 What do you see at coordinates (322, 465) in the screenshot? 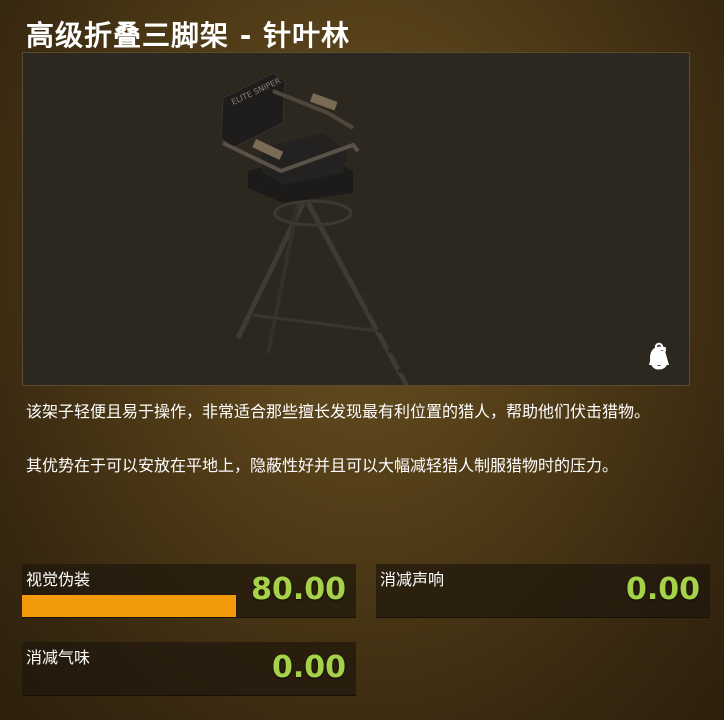
I see `description-paragraph-2: 其优势在于可以安放在平地上，隐蔽性好并且可以大幅减轻猎人制服猎物时的压力。` at bounding box center [322, 465].